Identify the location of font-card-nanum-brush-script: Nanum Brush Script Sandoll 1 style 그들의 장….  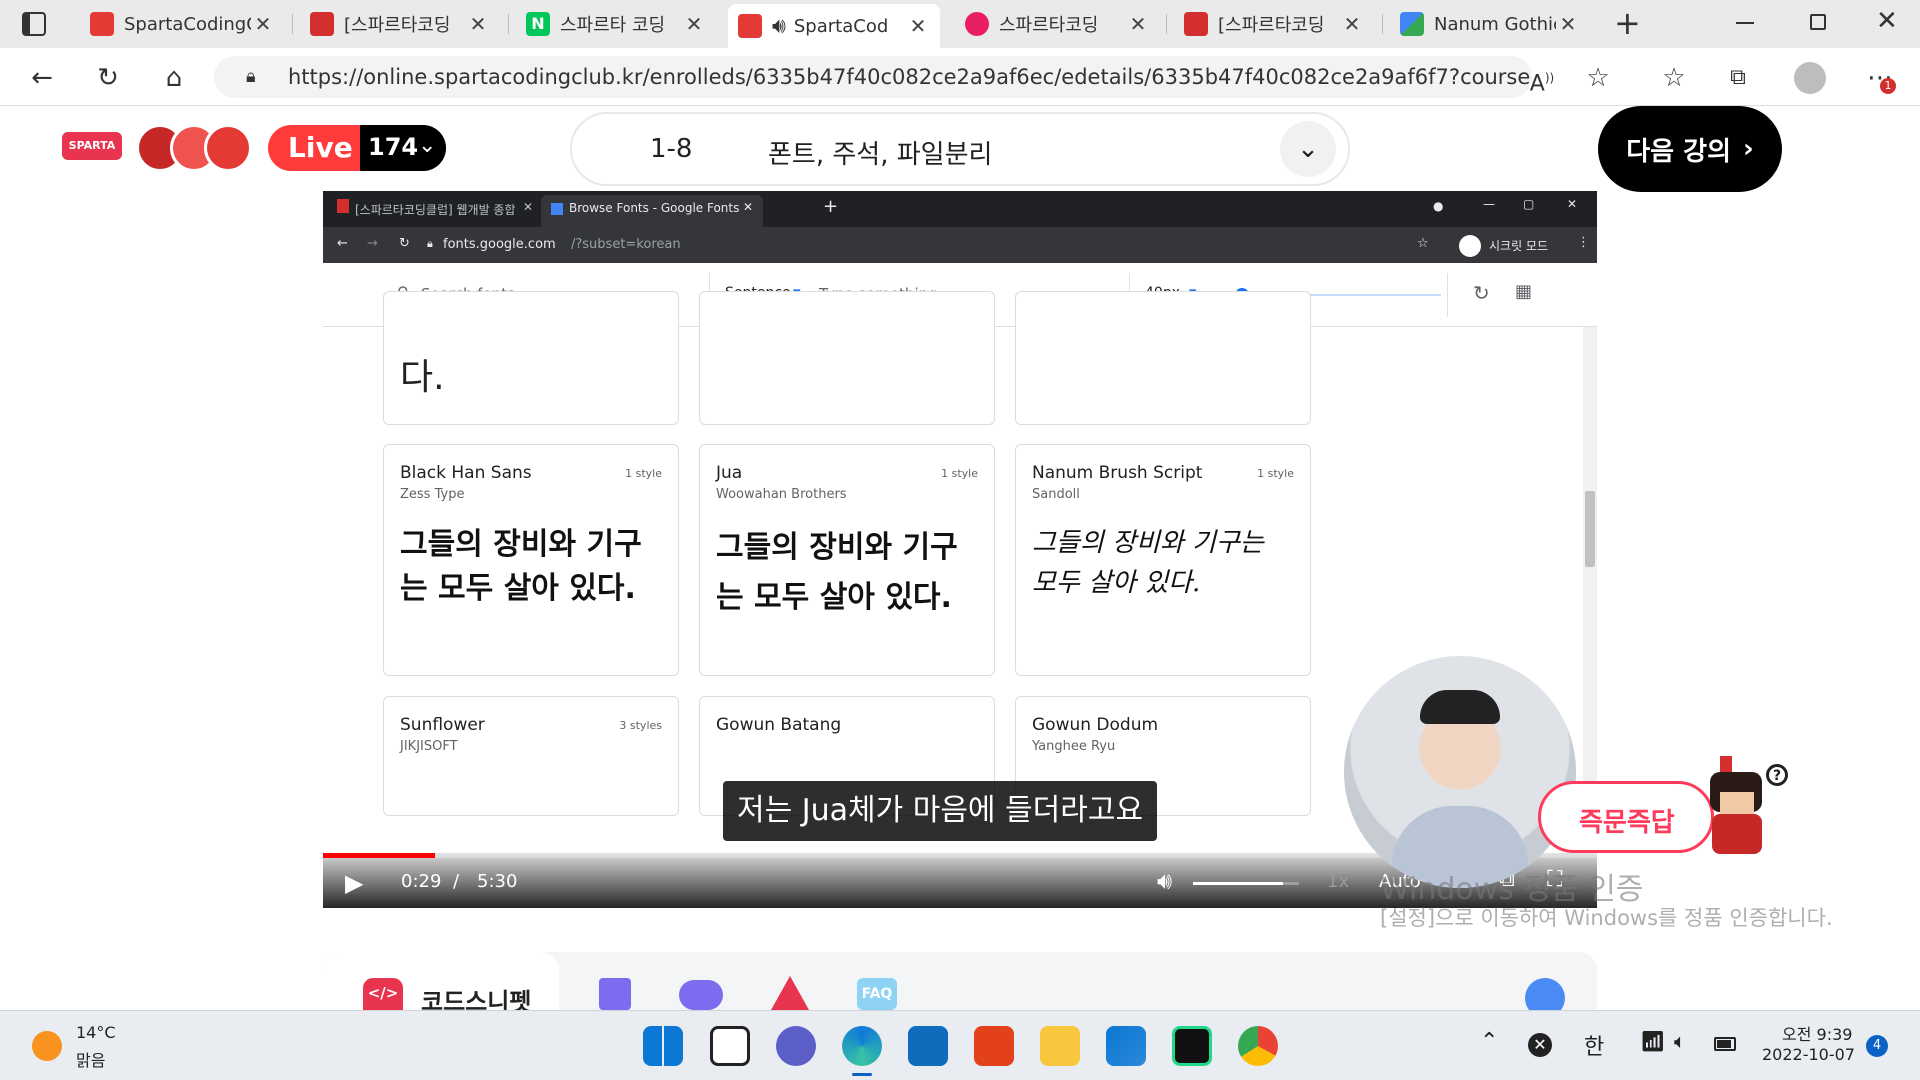
(1163, 560).